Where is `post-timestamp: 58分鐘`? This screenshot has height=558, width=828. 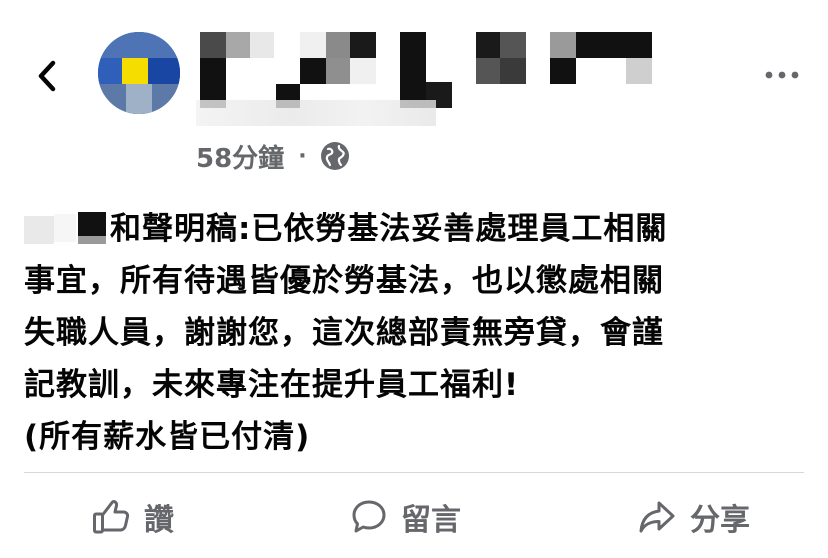 post-timestamp: 58分鐘 is located at coordinates (240, 156).